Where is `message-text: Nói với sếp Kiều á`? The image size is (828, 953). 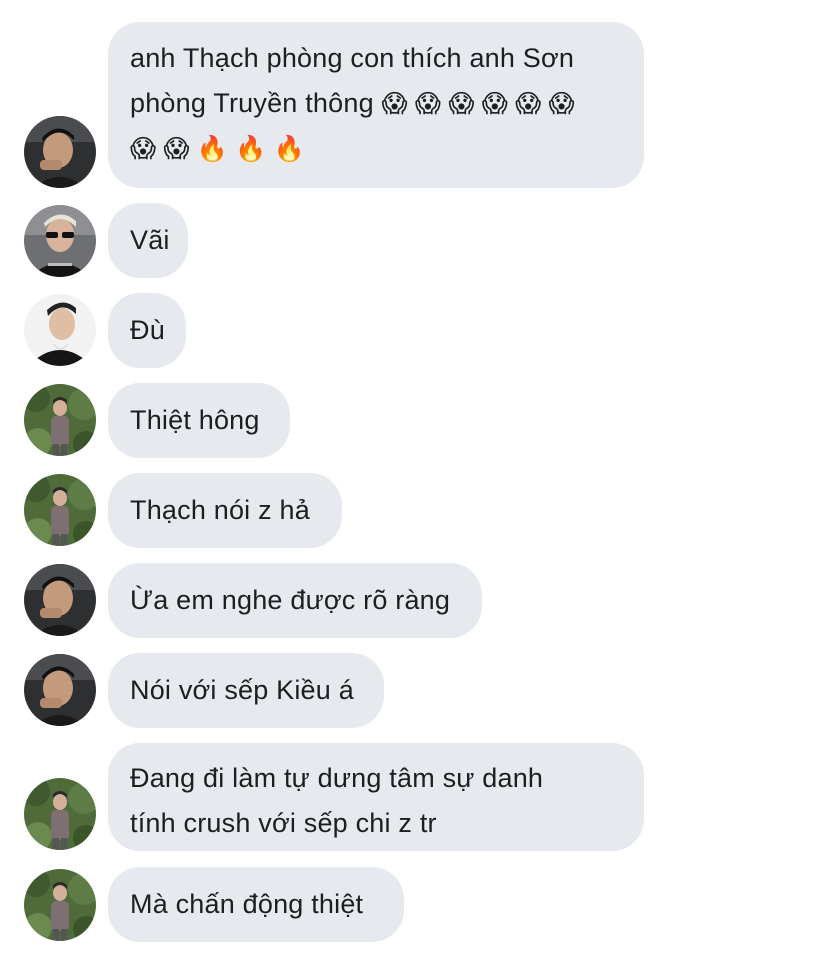 message-text: Nói với sếp Kiều á is located at coordinates (242, 690).